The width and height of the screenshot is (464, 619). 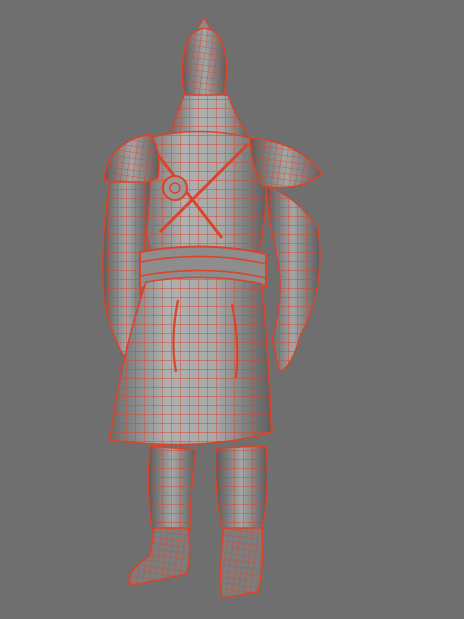 I want to click on right-boot, so click(x=241, y=563).